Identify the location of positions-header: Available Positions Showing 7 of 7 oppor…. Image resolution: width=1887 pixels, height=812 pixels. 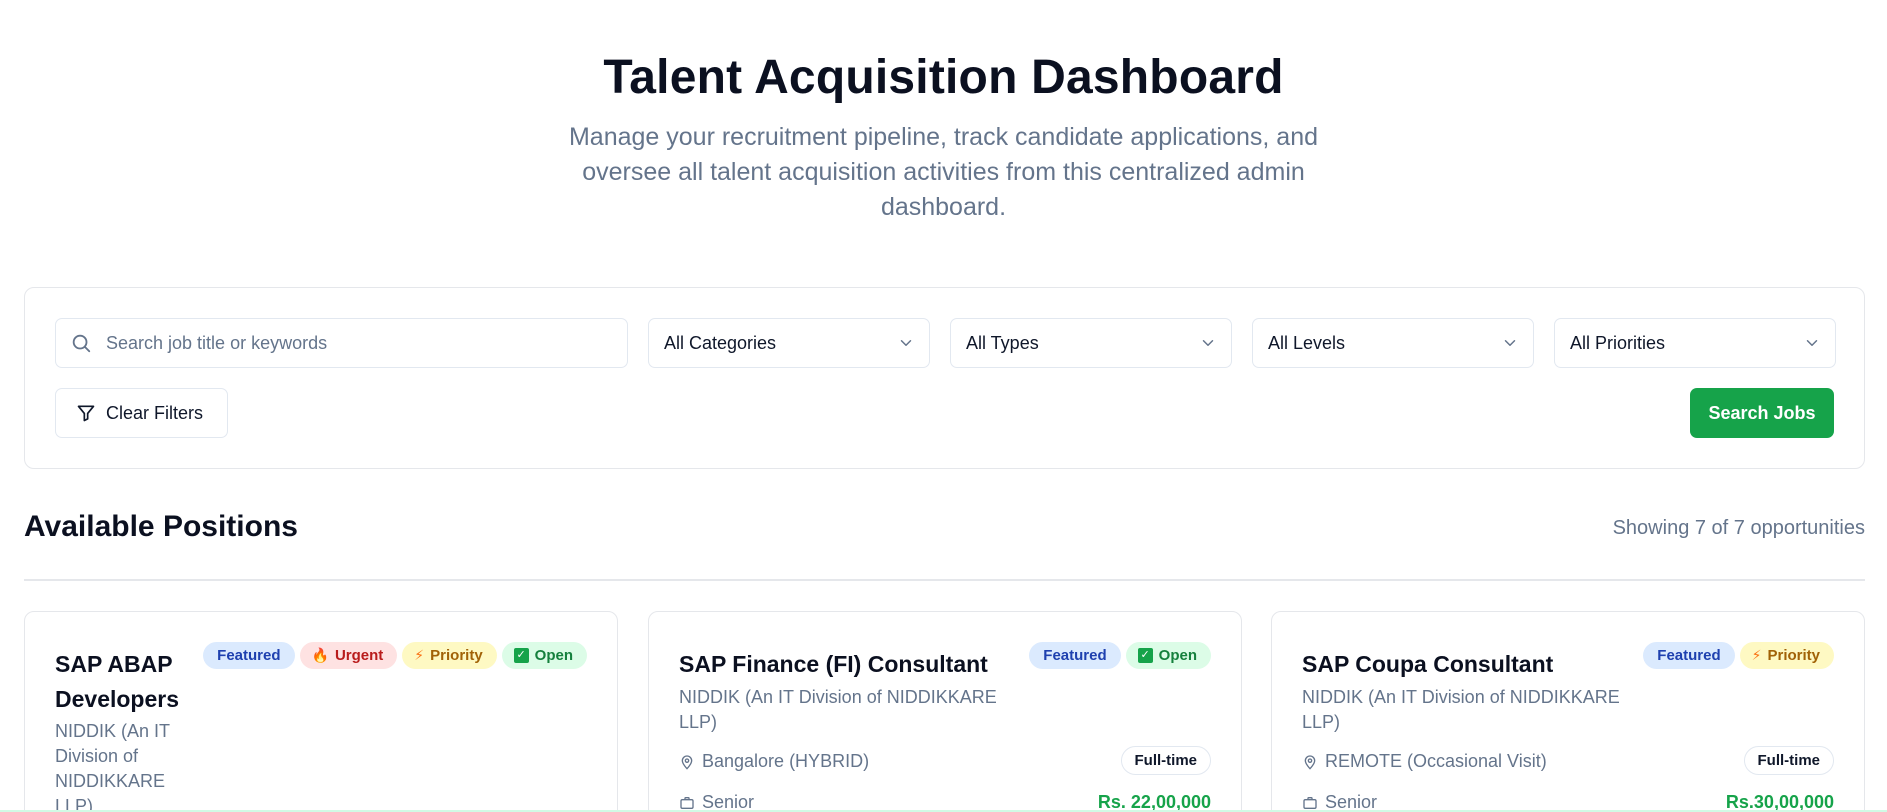
(944, 530).